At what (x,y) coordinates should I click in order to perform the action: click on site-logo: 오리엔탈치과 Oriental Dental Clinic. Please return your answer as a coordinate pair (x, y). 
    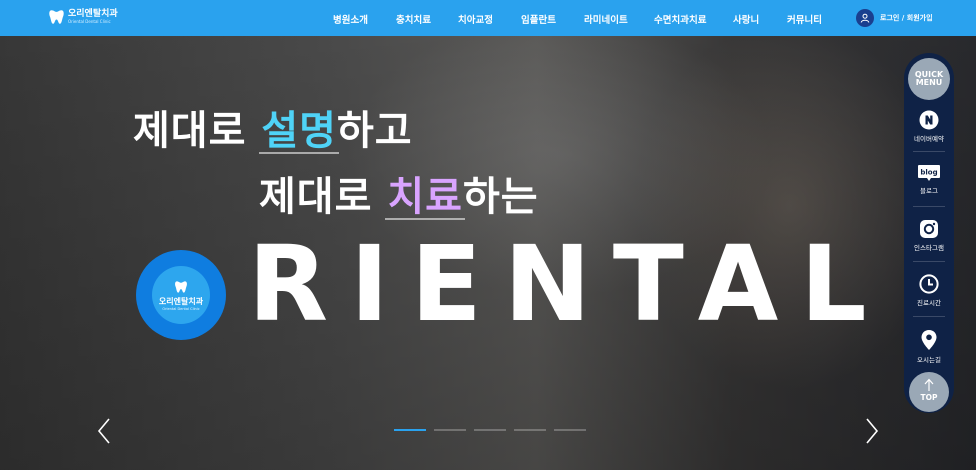
    Looking at the image, I should click on (83, 17).